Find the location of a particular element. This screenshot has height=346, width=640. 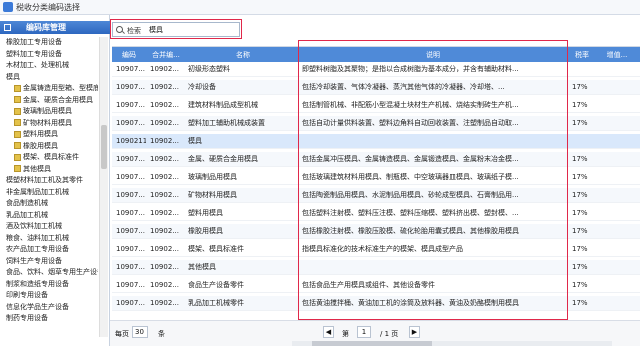

sidebar-title: 编码库管理 is located at coordinates (46, 27).